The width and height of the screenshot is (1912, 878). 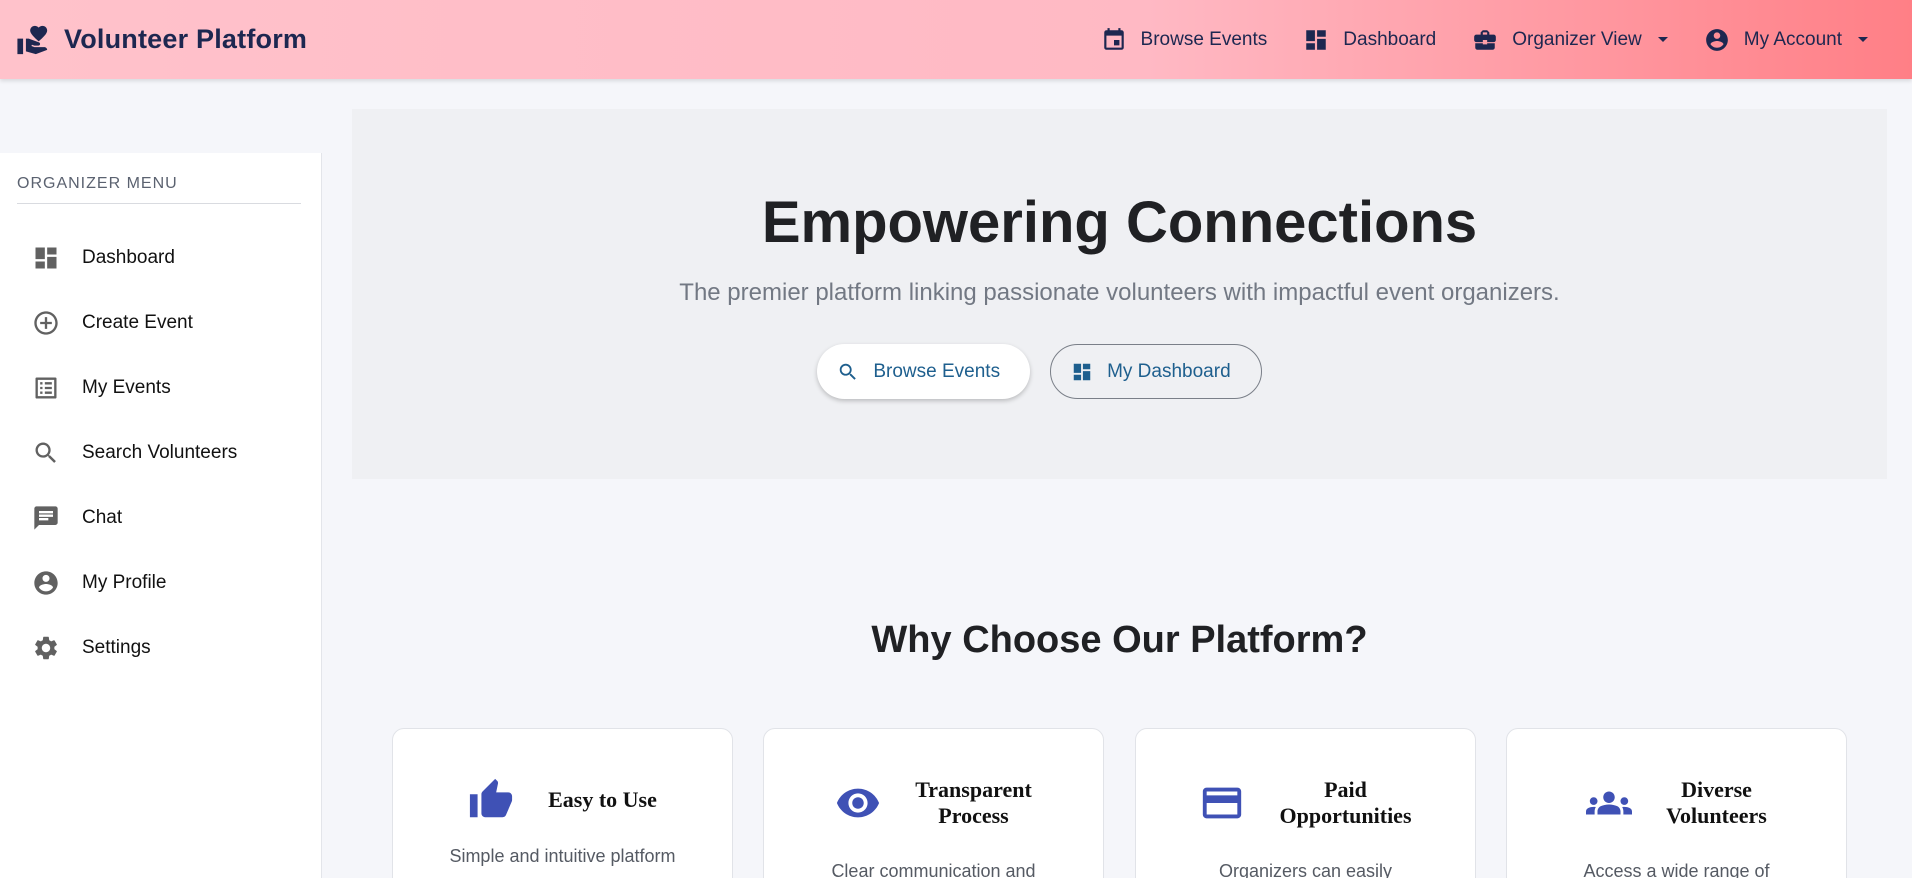 I want to click on browse-events-button: Browse Events, so click(x=924, y=371).